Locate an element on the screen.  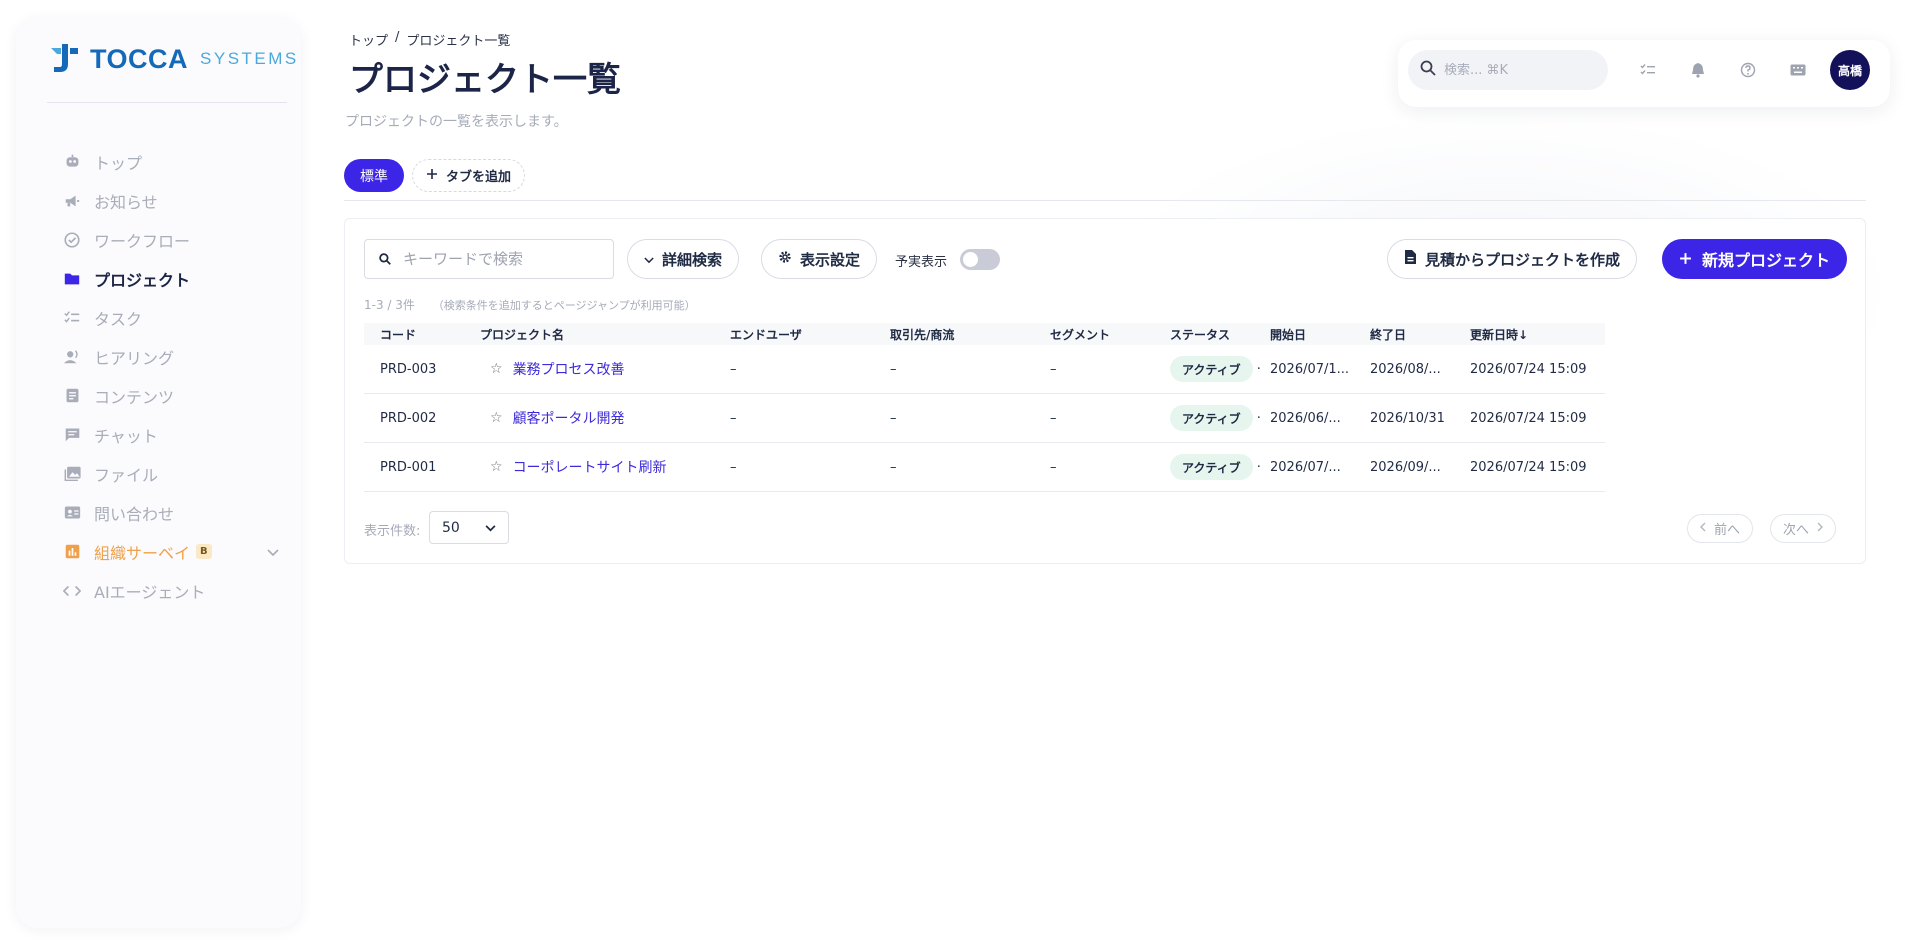
tab-standard: 標準 is located at coordinates (374, 175).